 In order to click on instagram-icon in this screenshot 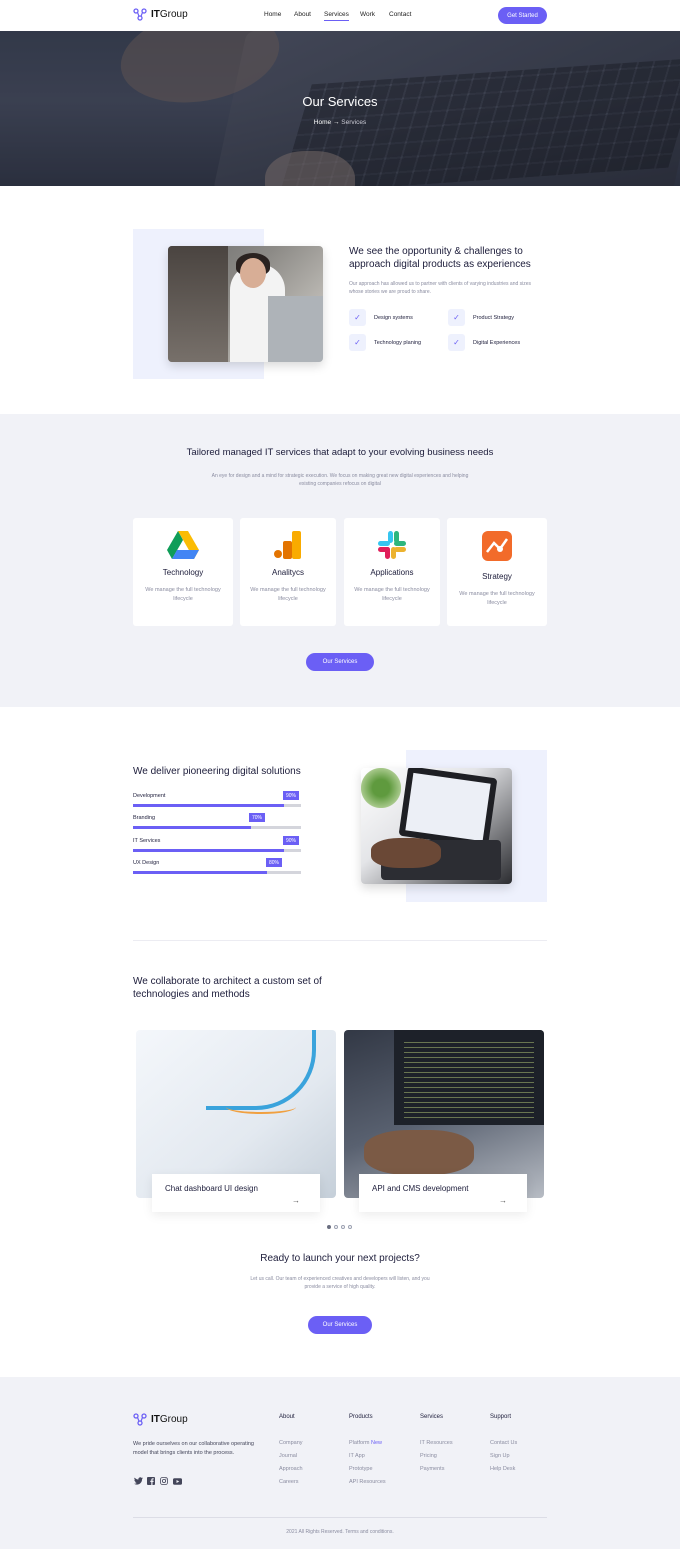, I will do `click(164, 1481)`.